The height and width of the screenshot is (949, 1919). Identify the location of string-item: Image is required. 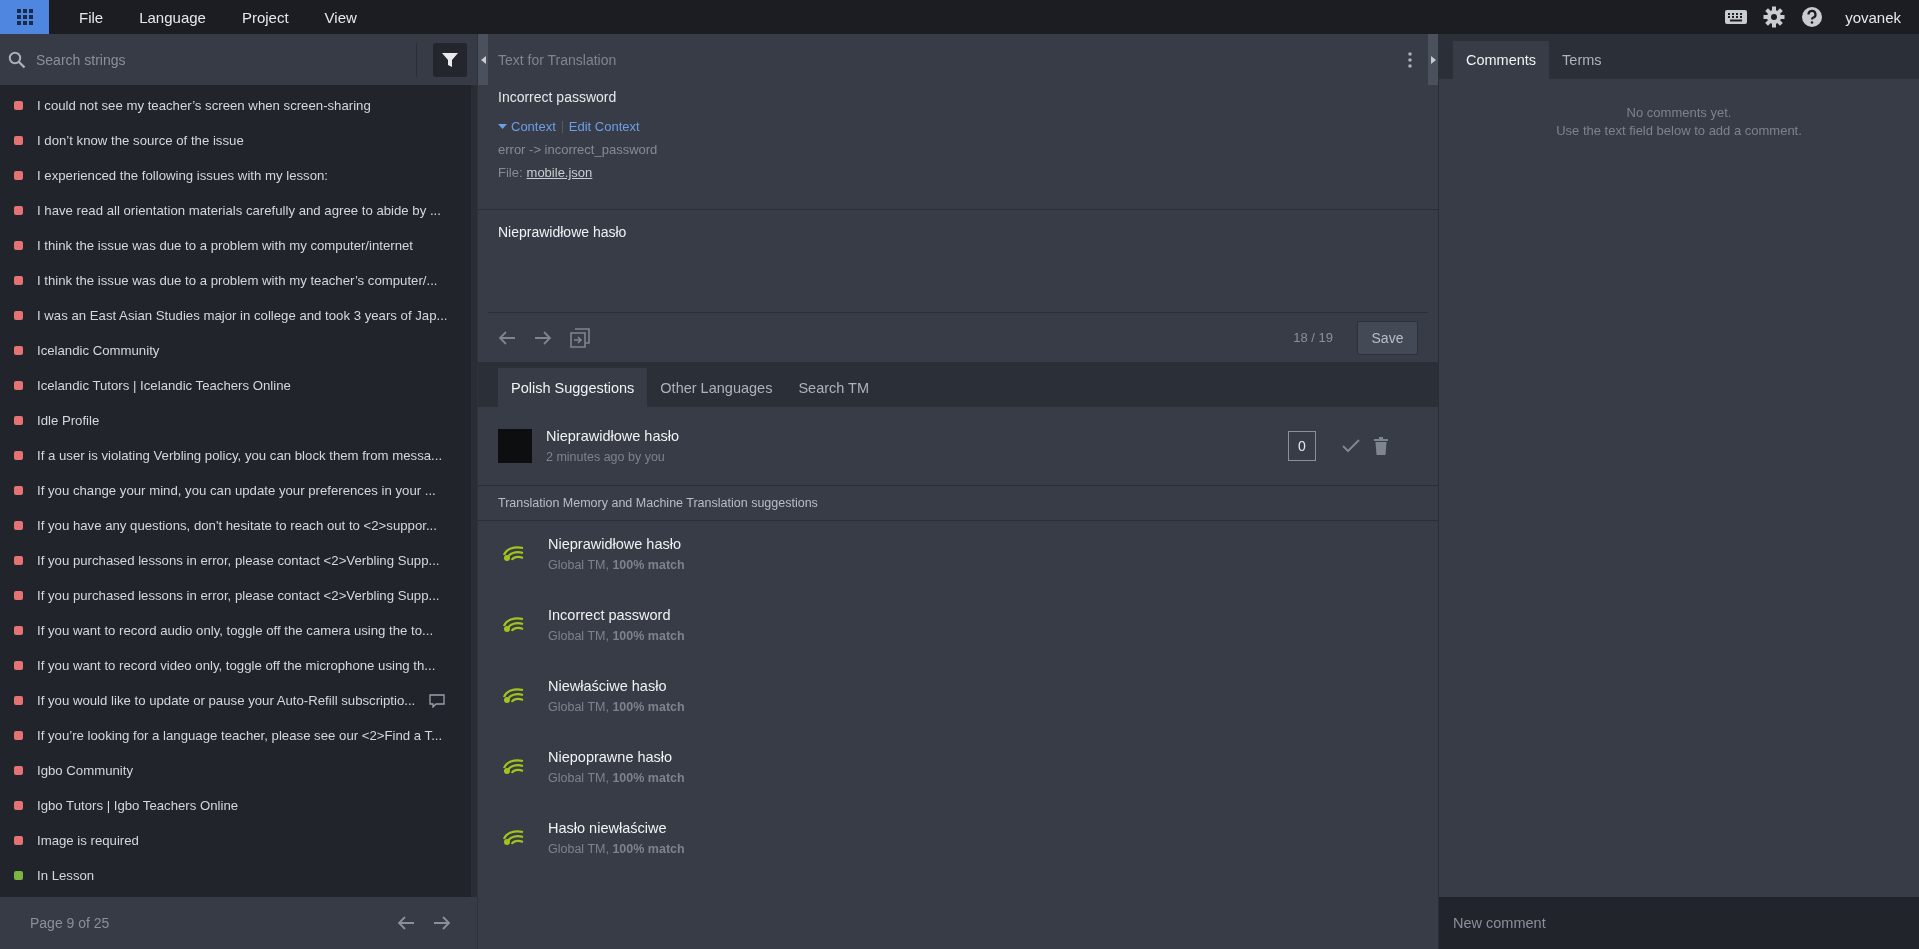
(88, 840).